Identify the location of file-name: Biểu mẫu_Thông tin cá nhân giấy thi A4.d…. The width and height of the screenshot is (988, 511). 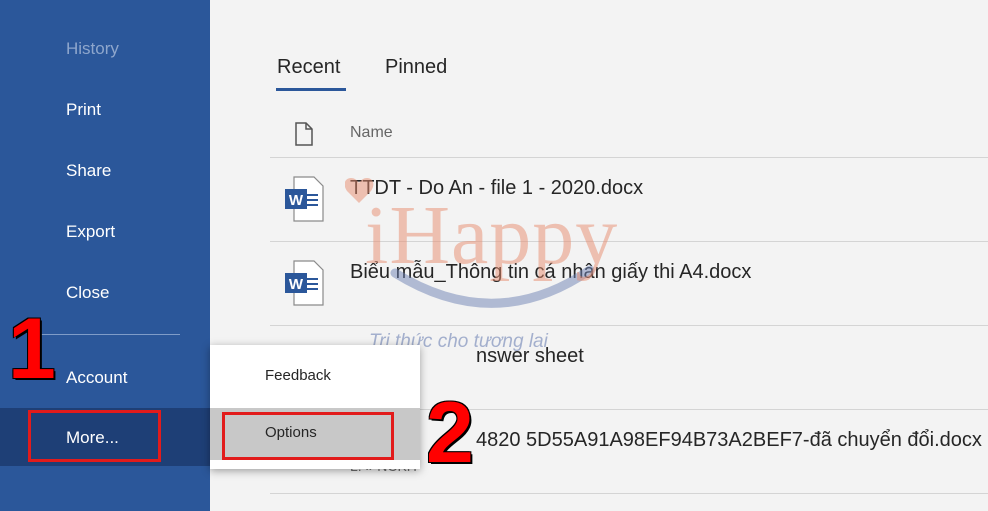
(551, 272).